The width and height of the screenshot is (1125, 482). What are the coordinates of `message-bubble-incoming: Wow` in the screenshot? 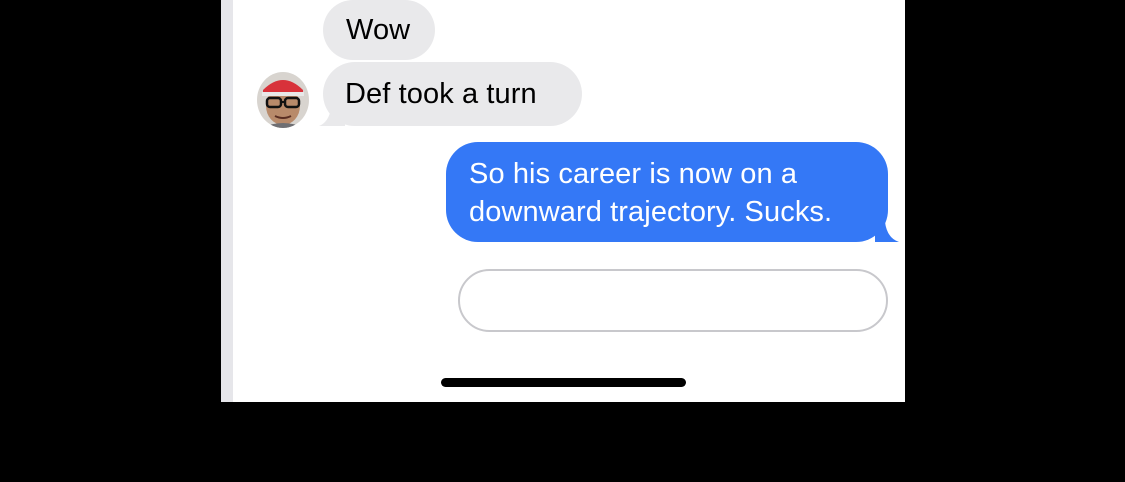 It's located at (379, 30).